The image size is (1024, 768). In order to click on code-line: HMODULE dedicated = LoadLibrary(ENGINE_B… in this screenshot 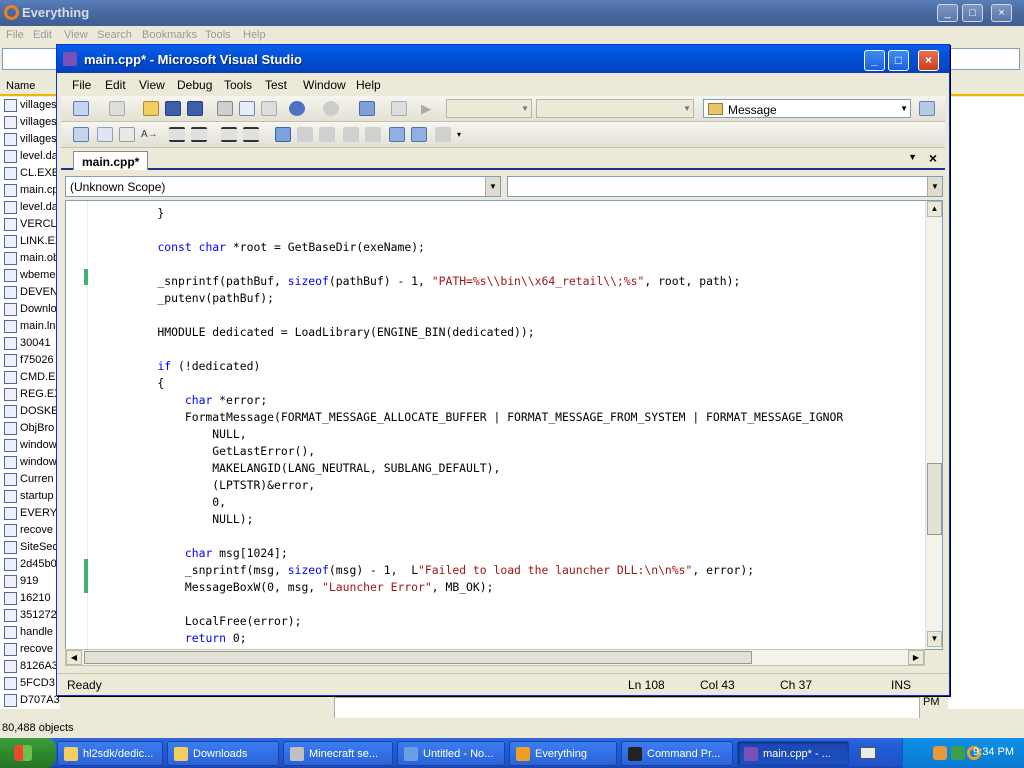, I will do `click(332, 332)`.